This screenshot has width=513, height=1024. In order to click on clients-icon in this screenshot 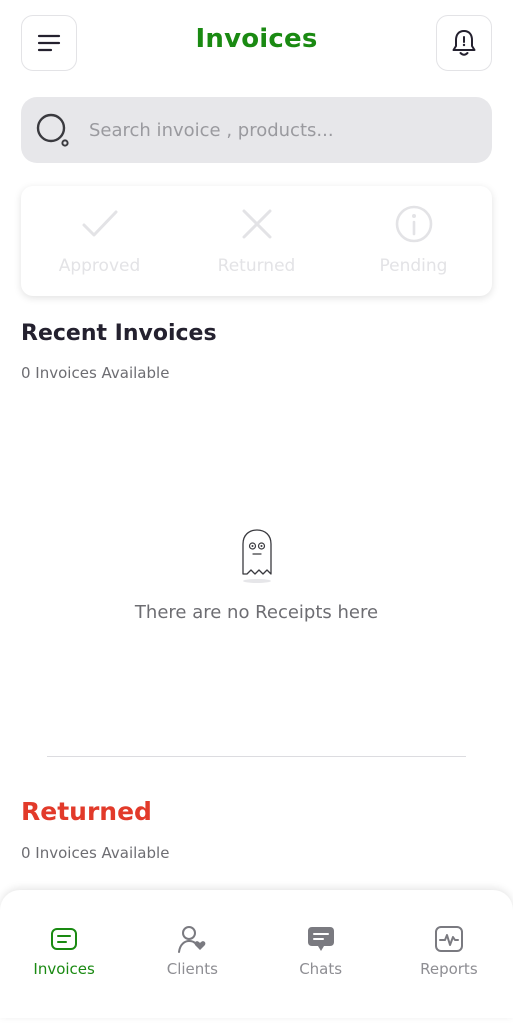, I will do `click(192, 939)`.